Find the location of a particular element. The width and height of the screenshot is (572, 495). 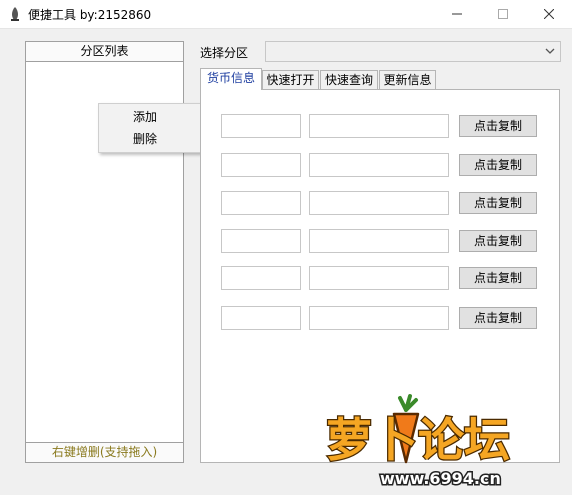

minimize-icon is located at coordinates (457, 14).